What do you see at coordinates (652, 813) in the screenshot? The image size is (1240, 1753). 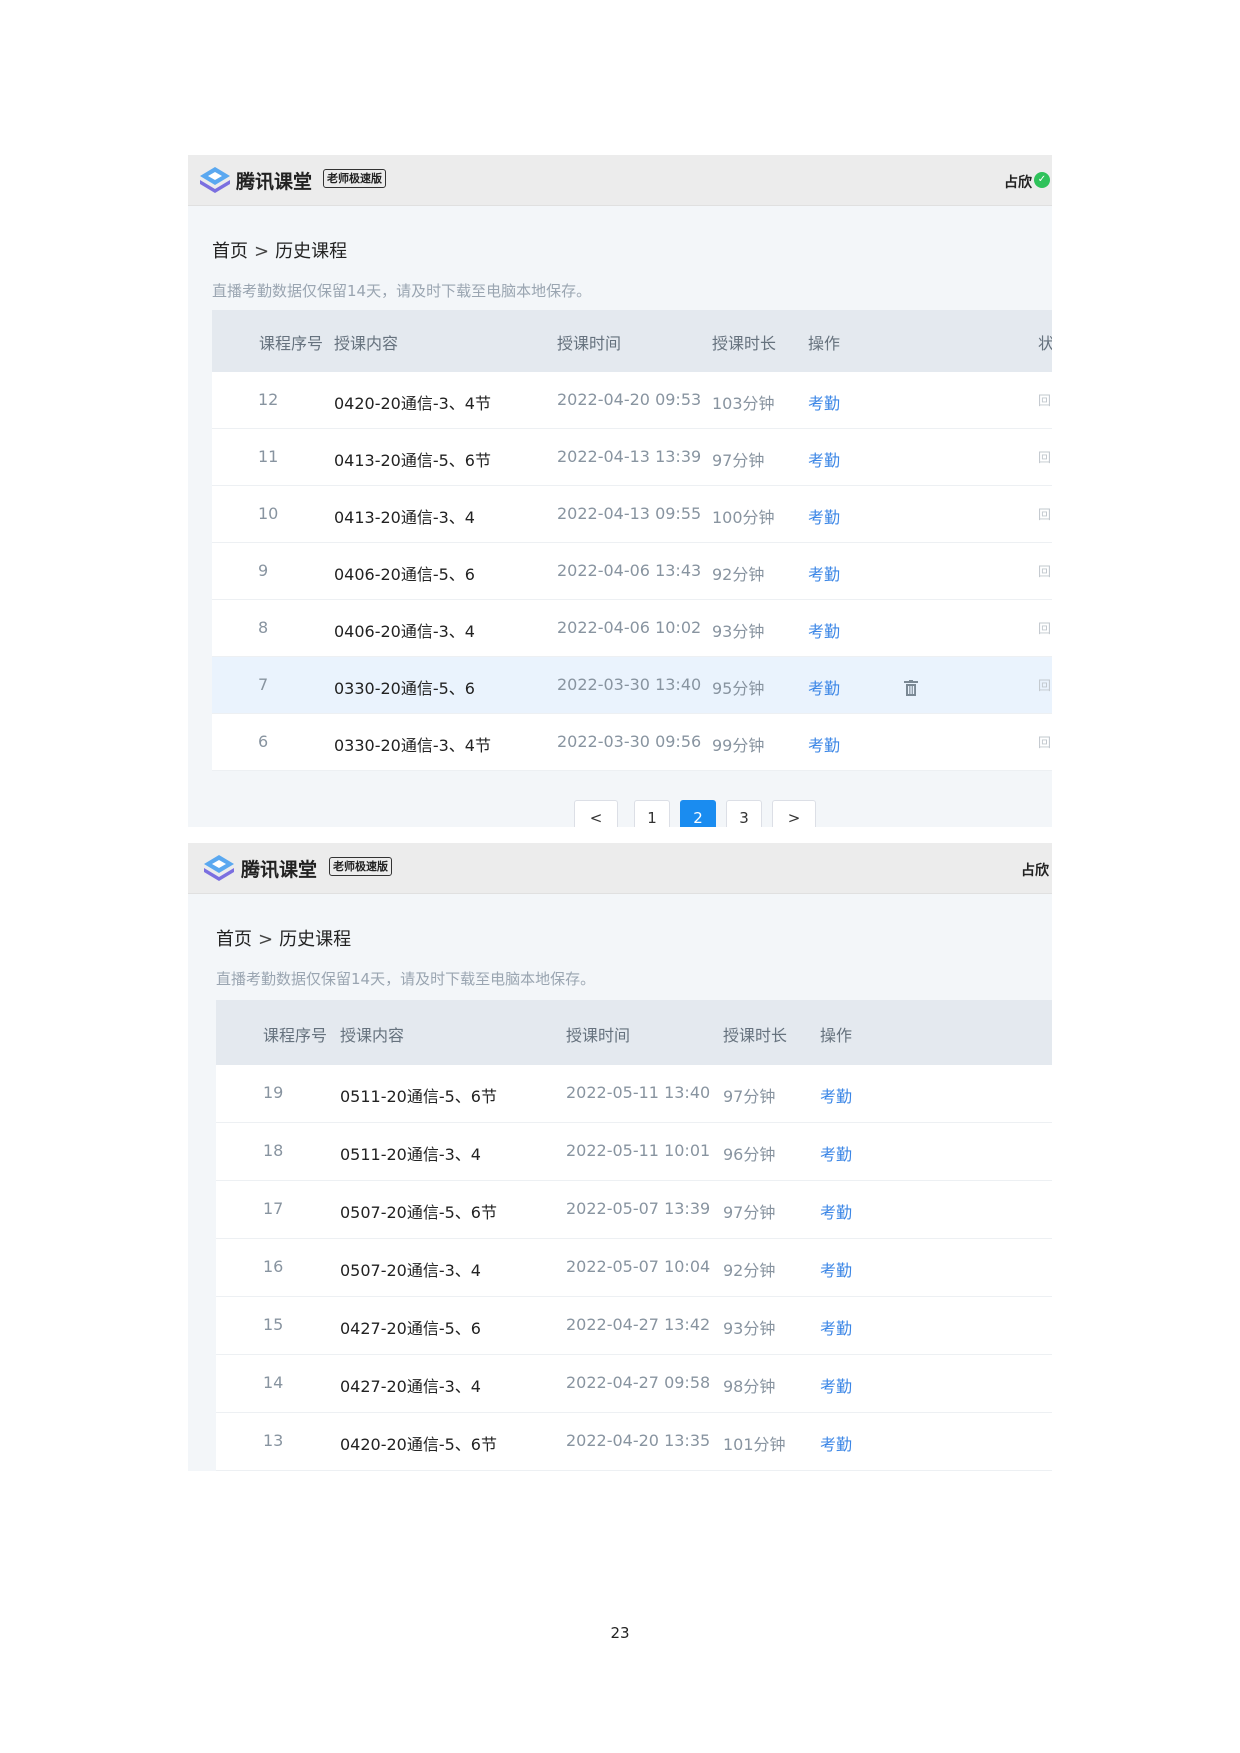 I see `pagination-page-1: 1` at bounding box center [652, 813].